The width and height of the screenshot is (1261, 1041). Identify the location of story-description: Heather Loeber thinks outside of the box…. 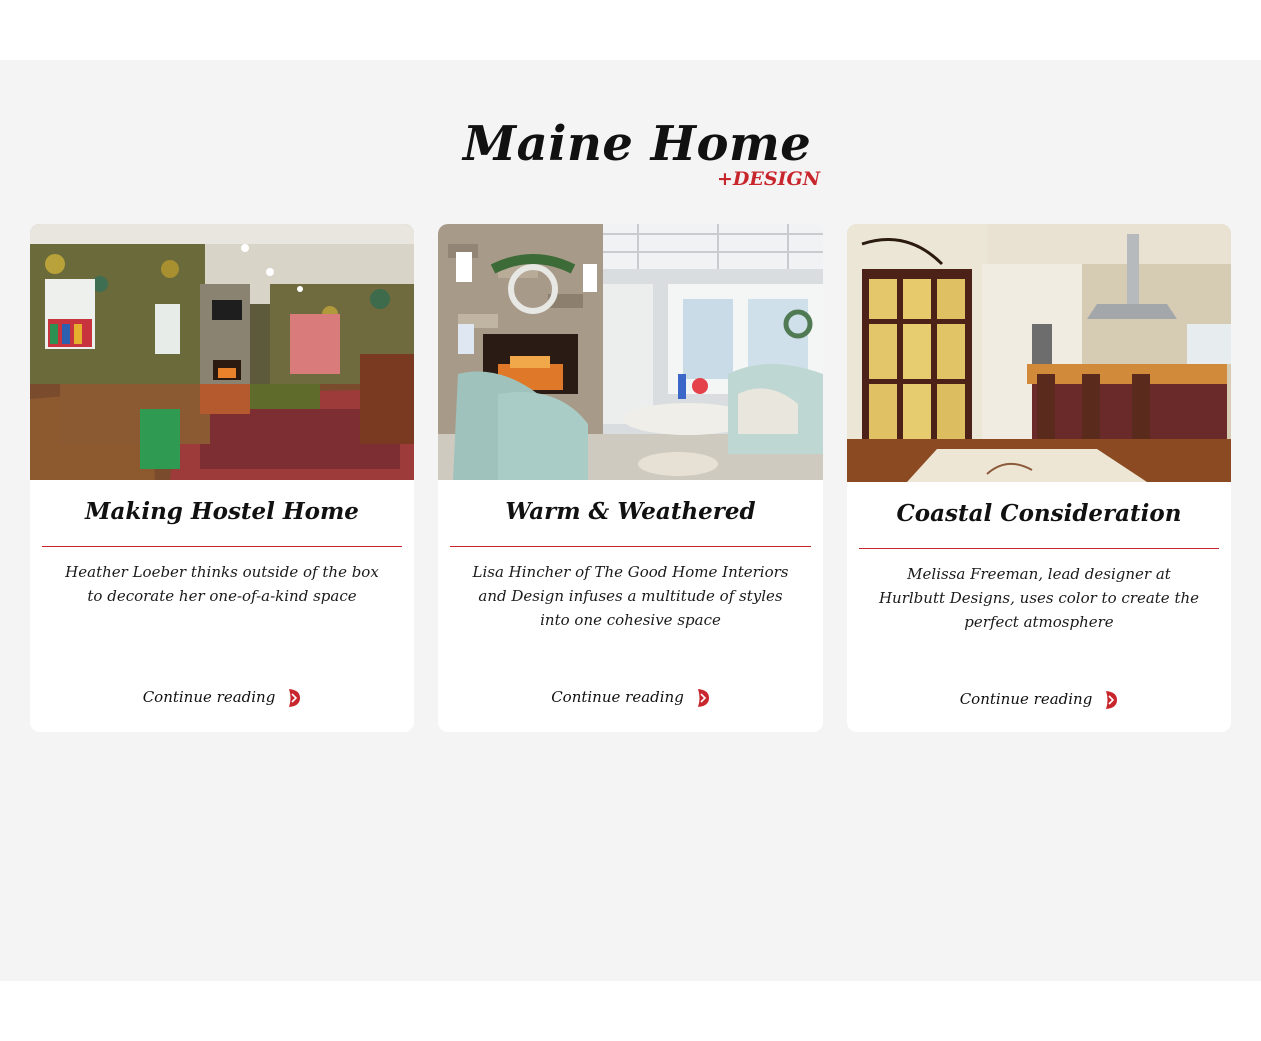
(222, 584).